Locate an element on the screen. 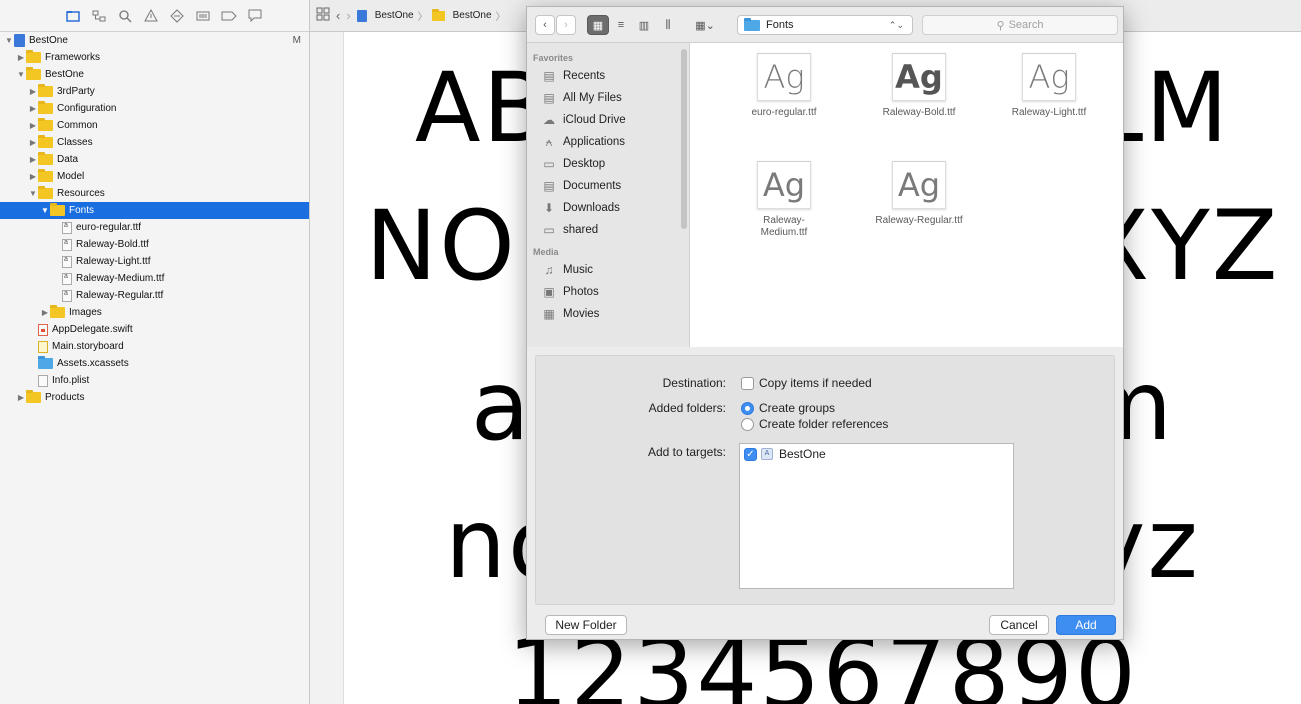  file-name: Raleway-Medium.ttf is located at coordinates (784, 226).